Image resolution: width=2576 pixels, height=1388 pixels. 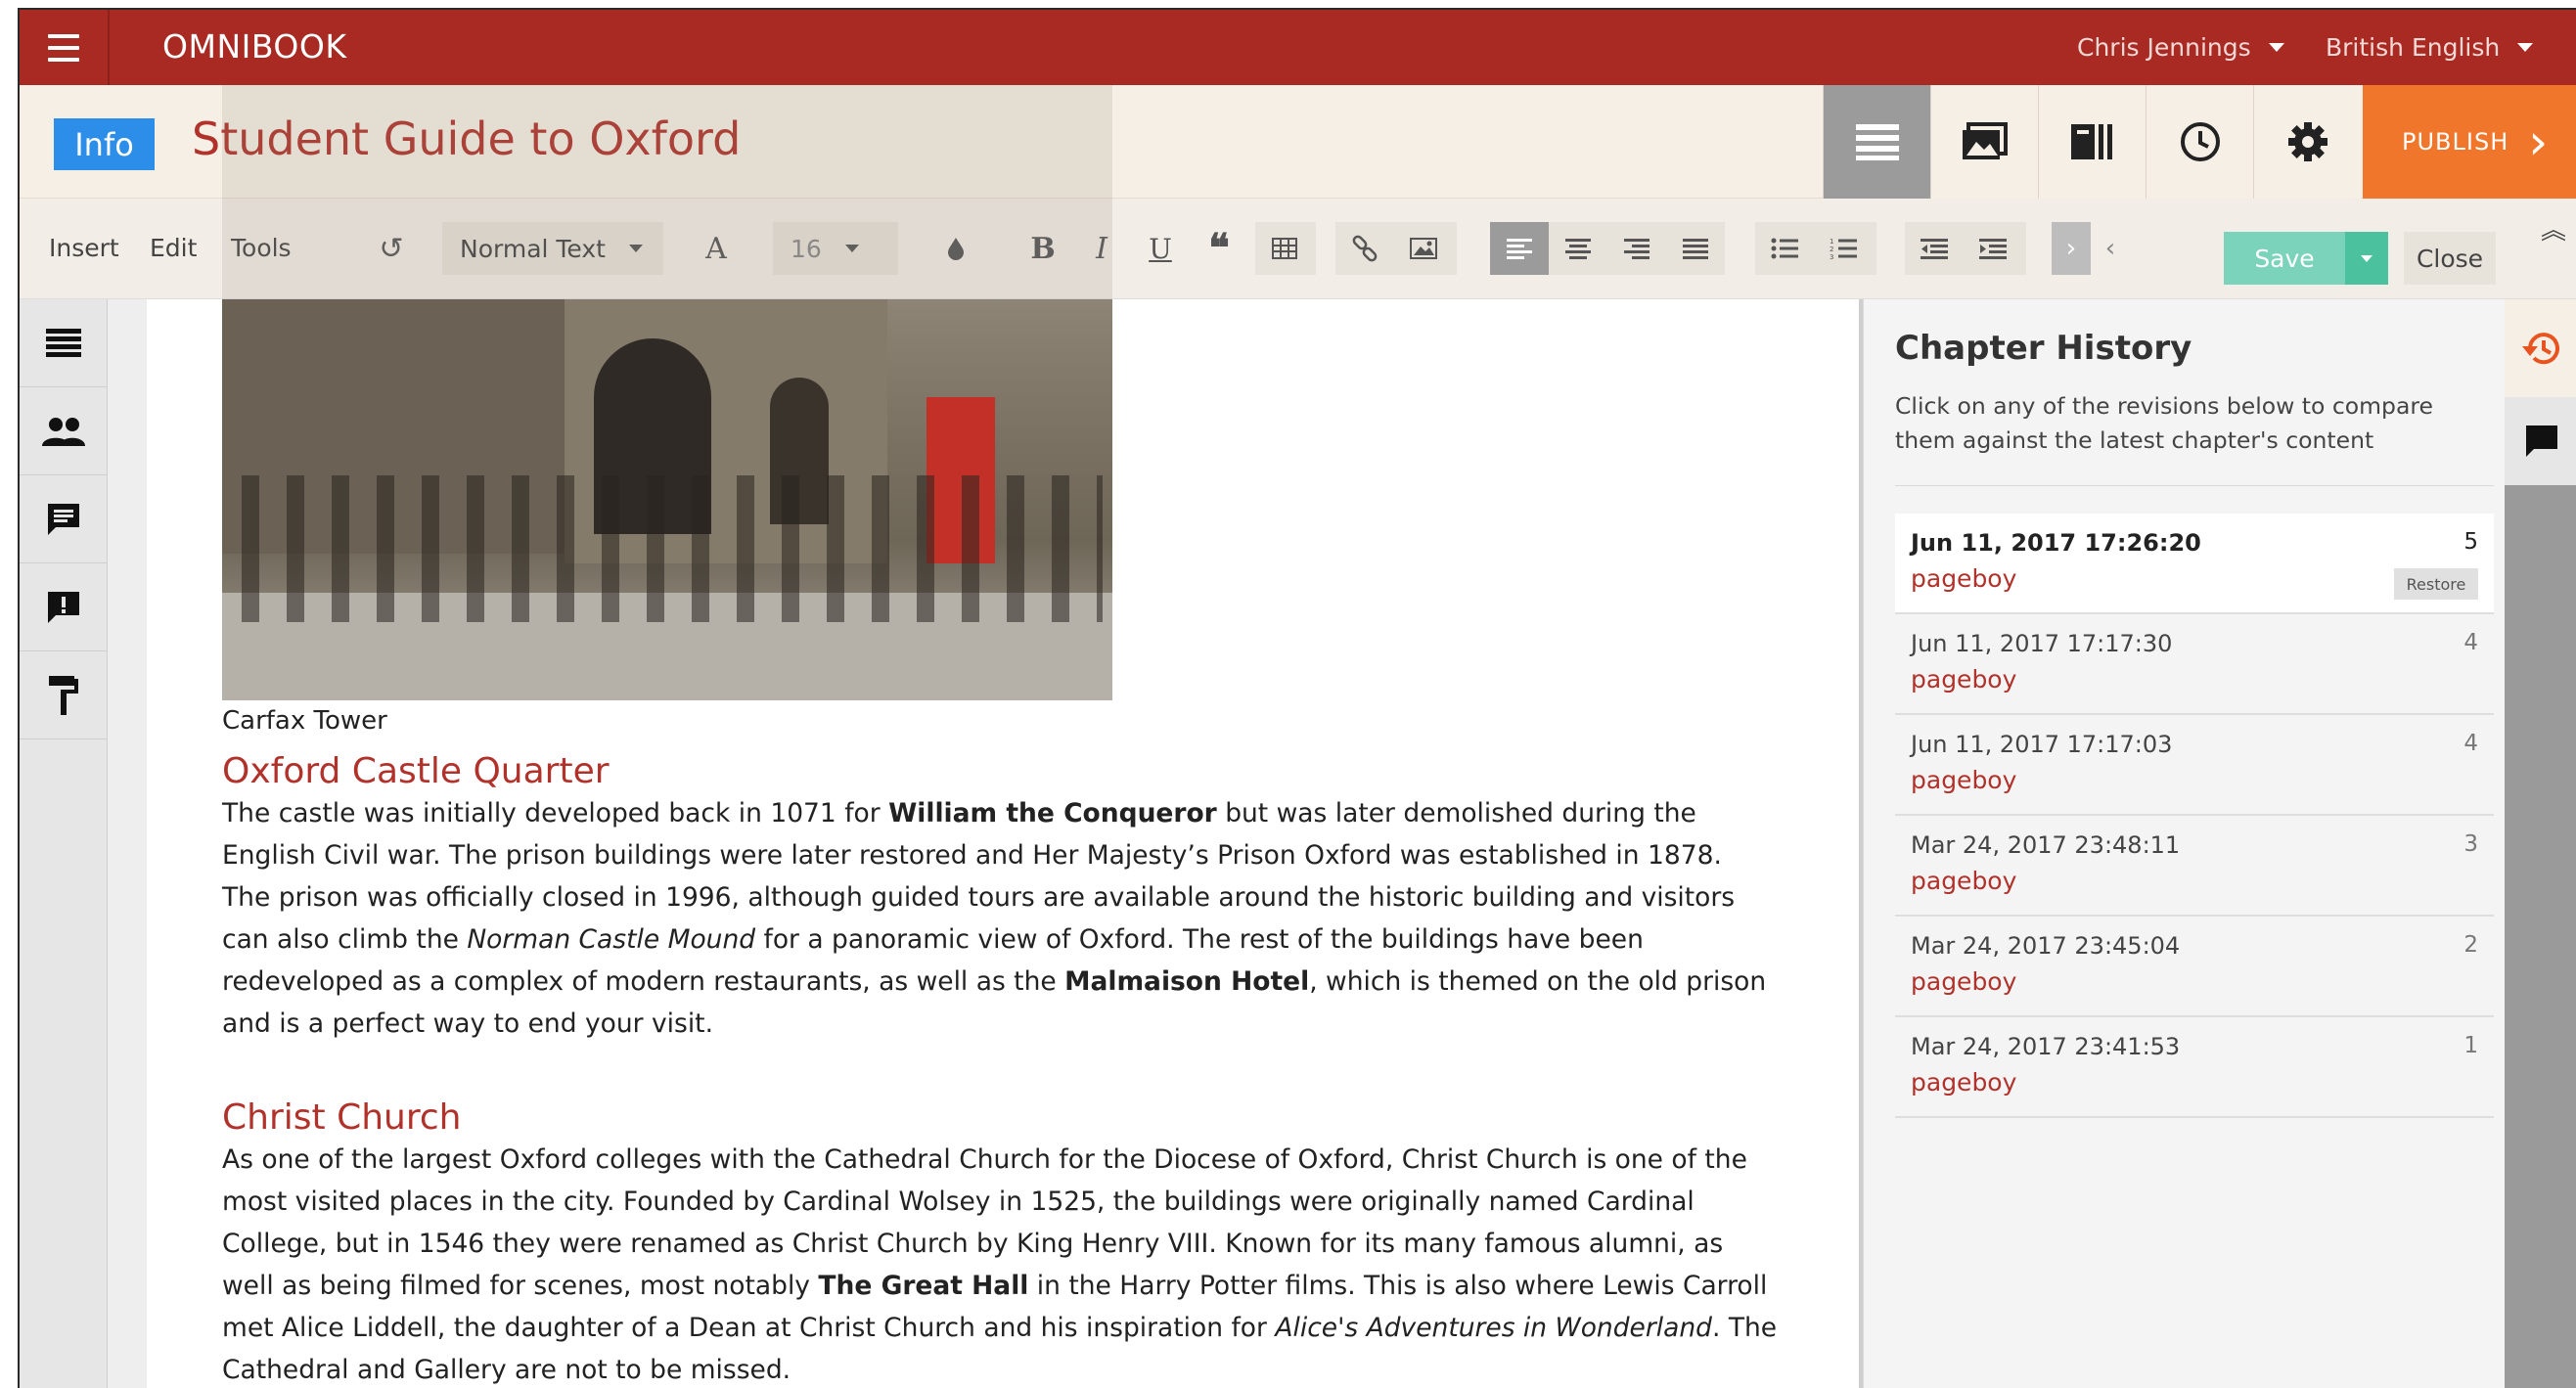 What do you see at coordinates (1052, 813) in the screenshot?
I see `bold-text: William the Conqueror` at bounding box center [1052, 813].